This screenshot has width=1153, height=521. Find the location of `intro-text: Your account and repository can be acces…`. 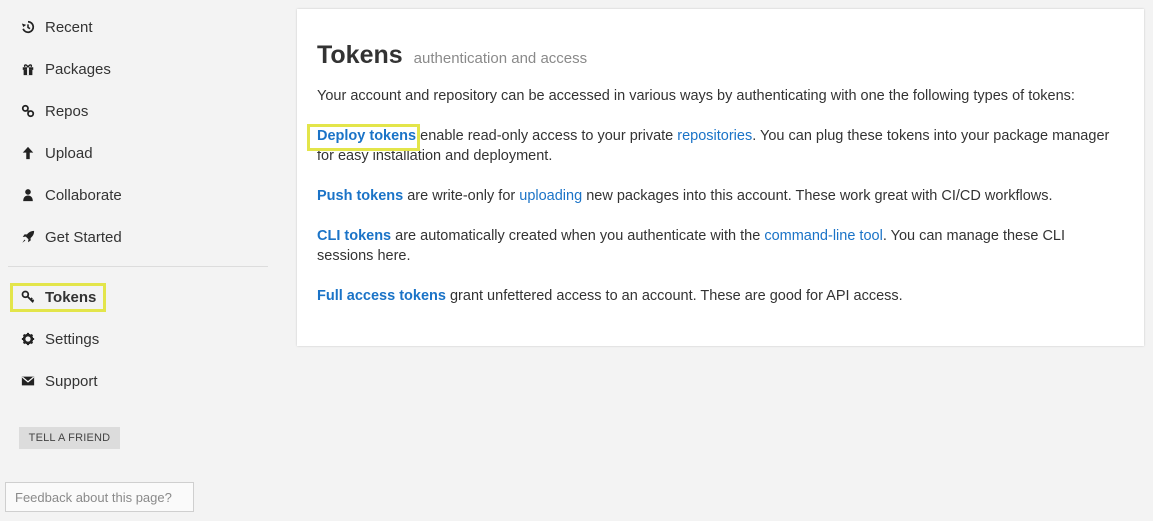

intro-text: Your account and repository can be acces… is located at coordinates (696, 96).